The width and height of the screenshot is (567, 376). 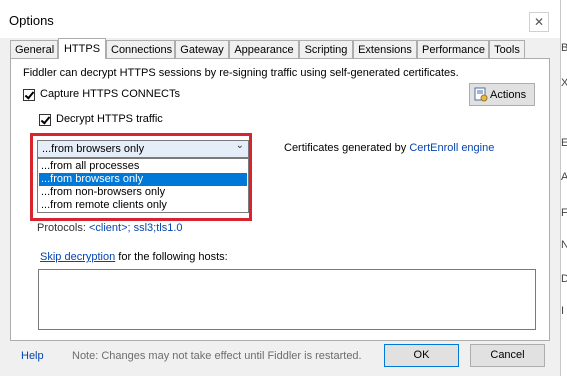 I want to click on traffic-source-value: ...from browsers only, so click(x=93, y=149).